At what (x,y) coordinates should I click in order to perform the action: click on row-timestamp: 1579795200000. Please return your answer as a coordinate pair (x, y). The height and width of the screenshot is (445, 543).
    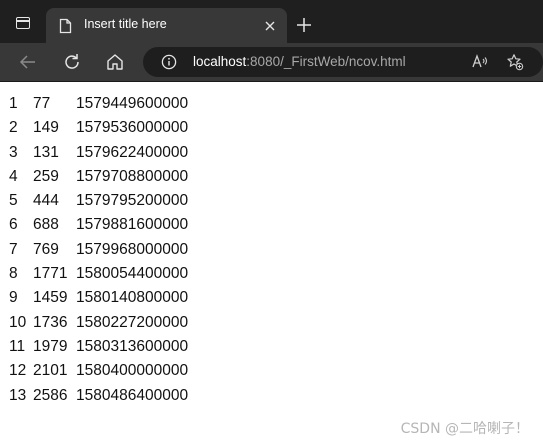
    Looking at the image, I should click on (132, 201).